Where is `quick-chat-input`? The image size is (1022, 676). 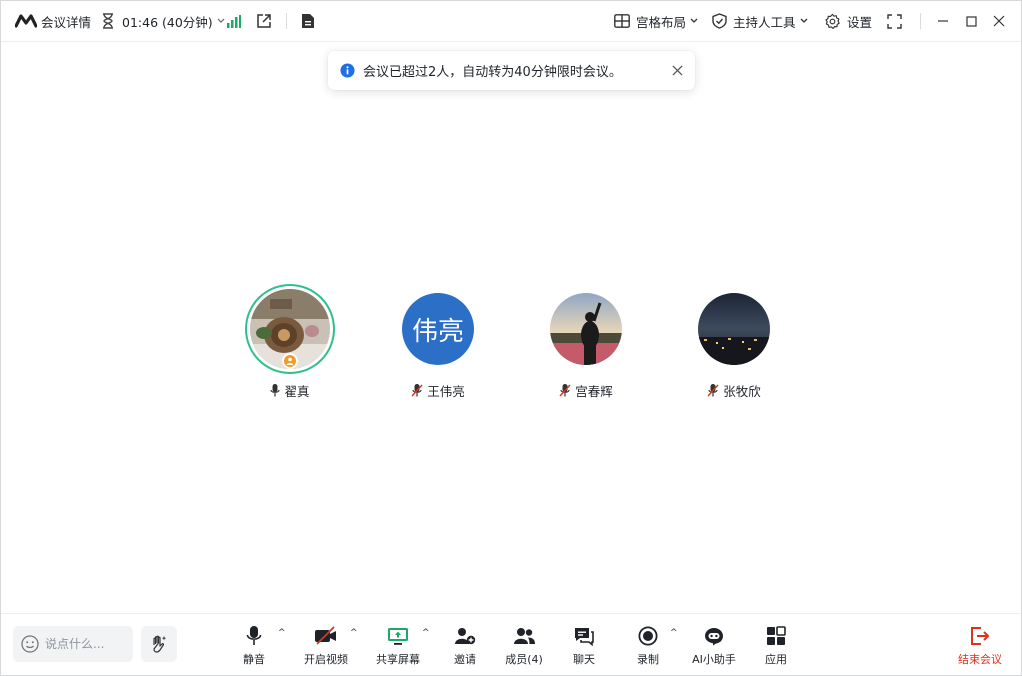 quick-chat-input is located at coordinates (85, 644).